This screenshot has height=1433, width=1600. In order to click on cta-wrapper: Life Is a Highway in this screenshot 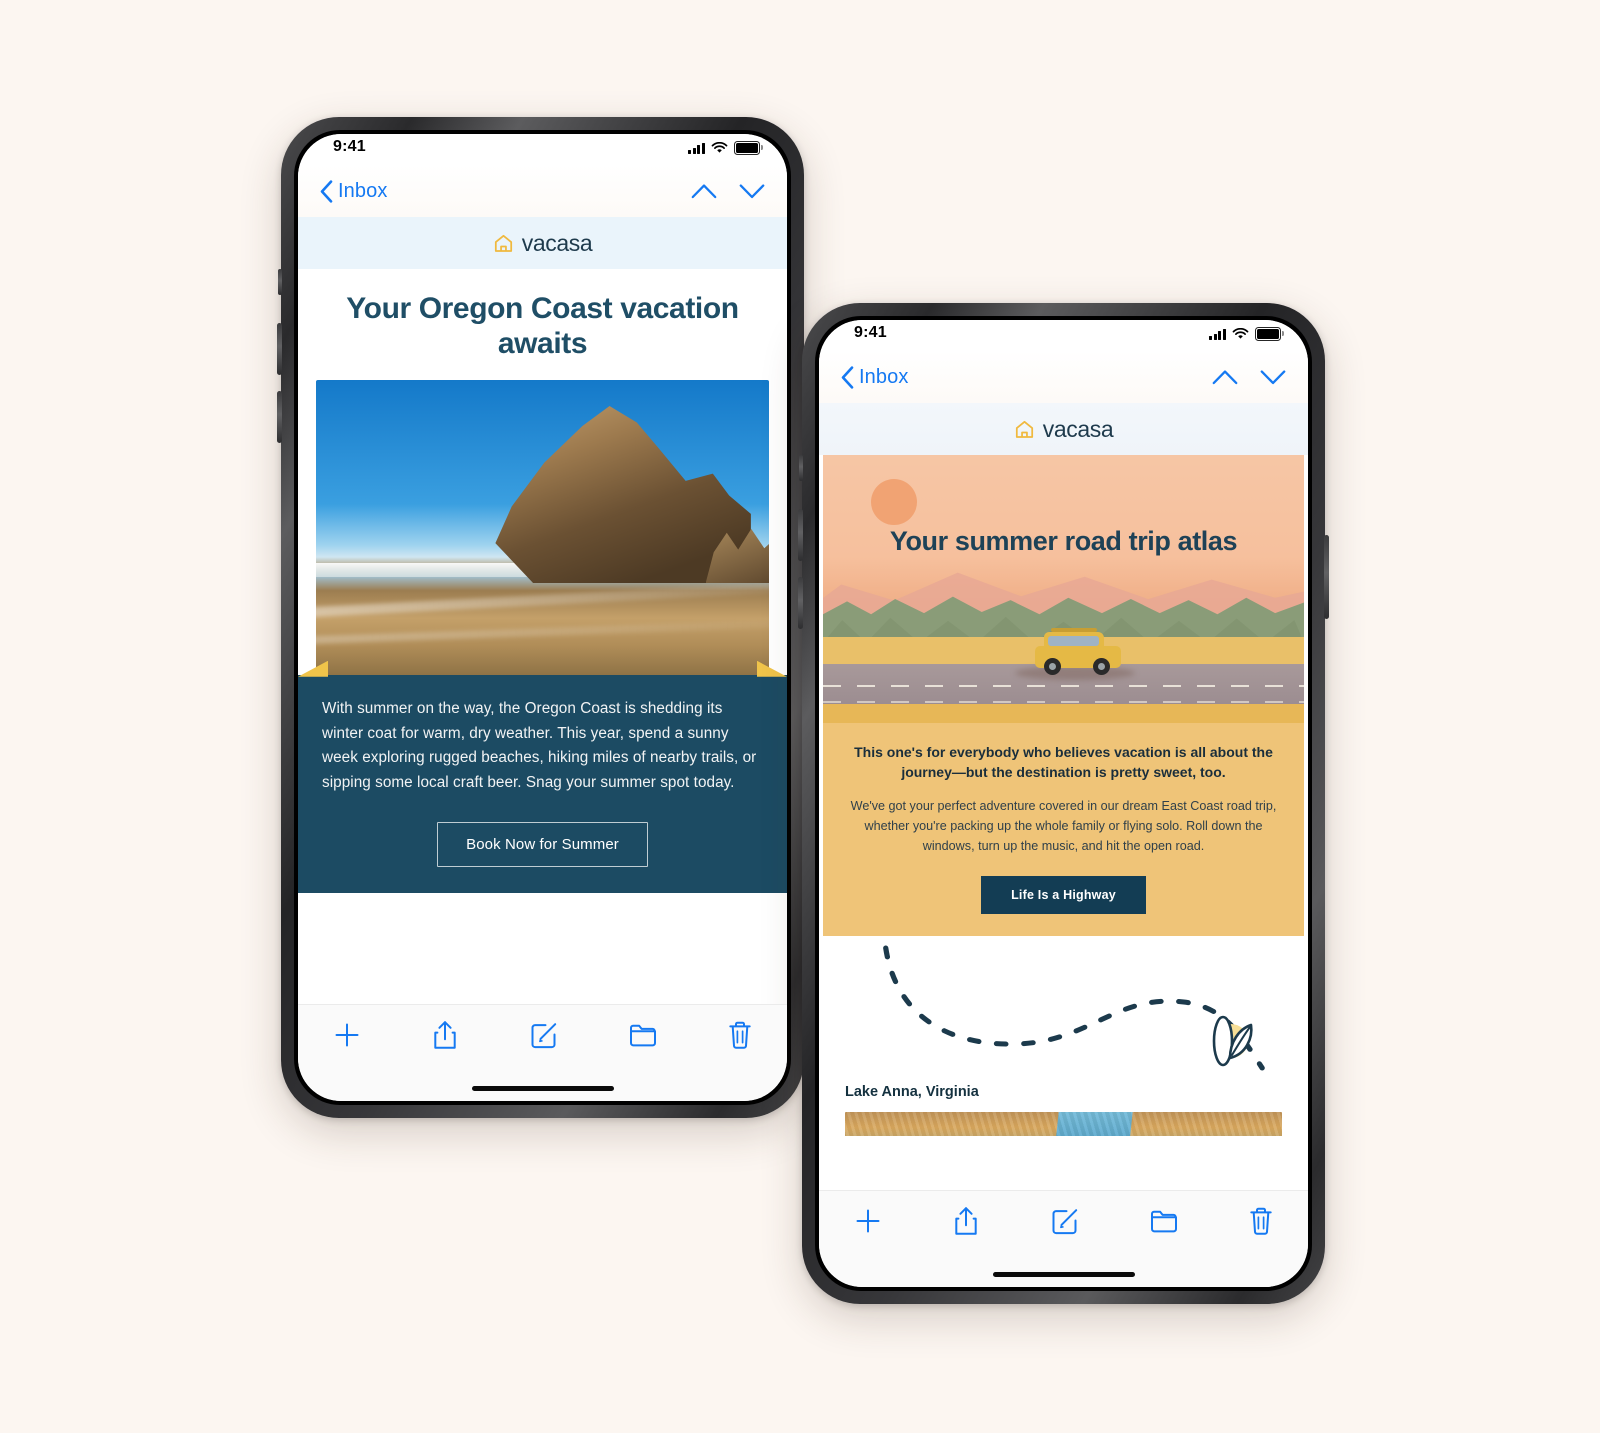, I will do `click(1063, 885)`.